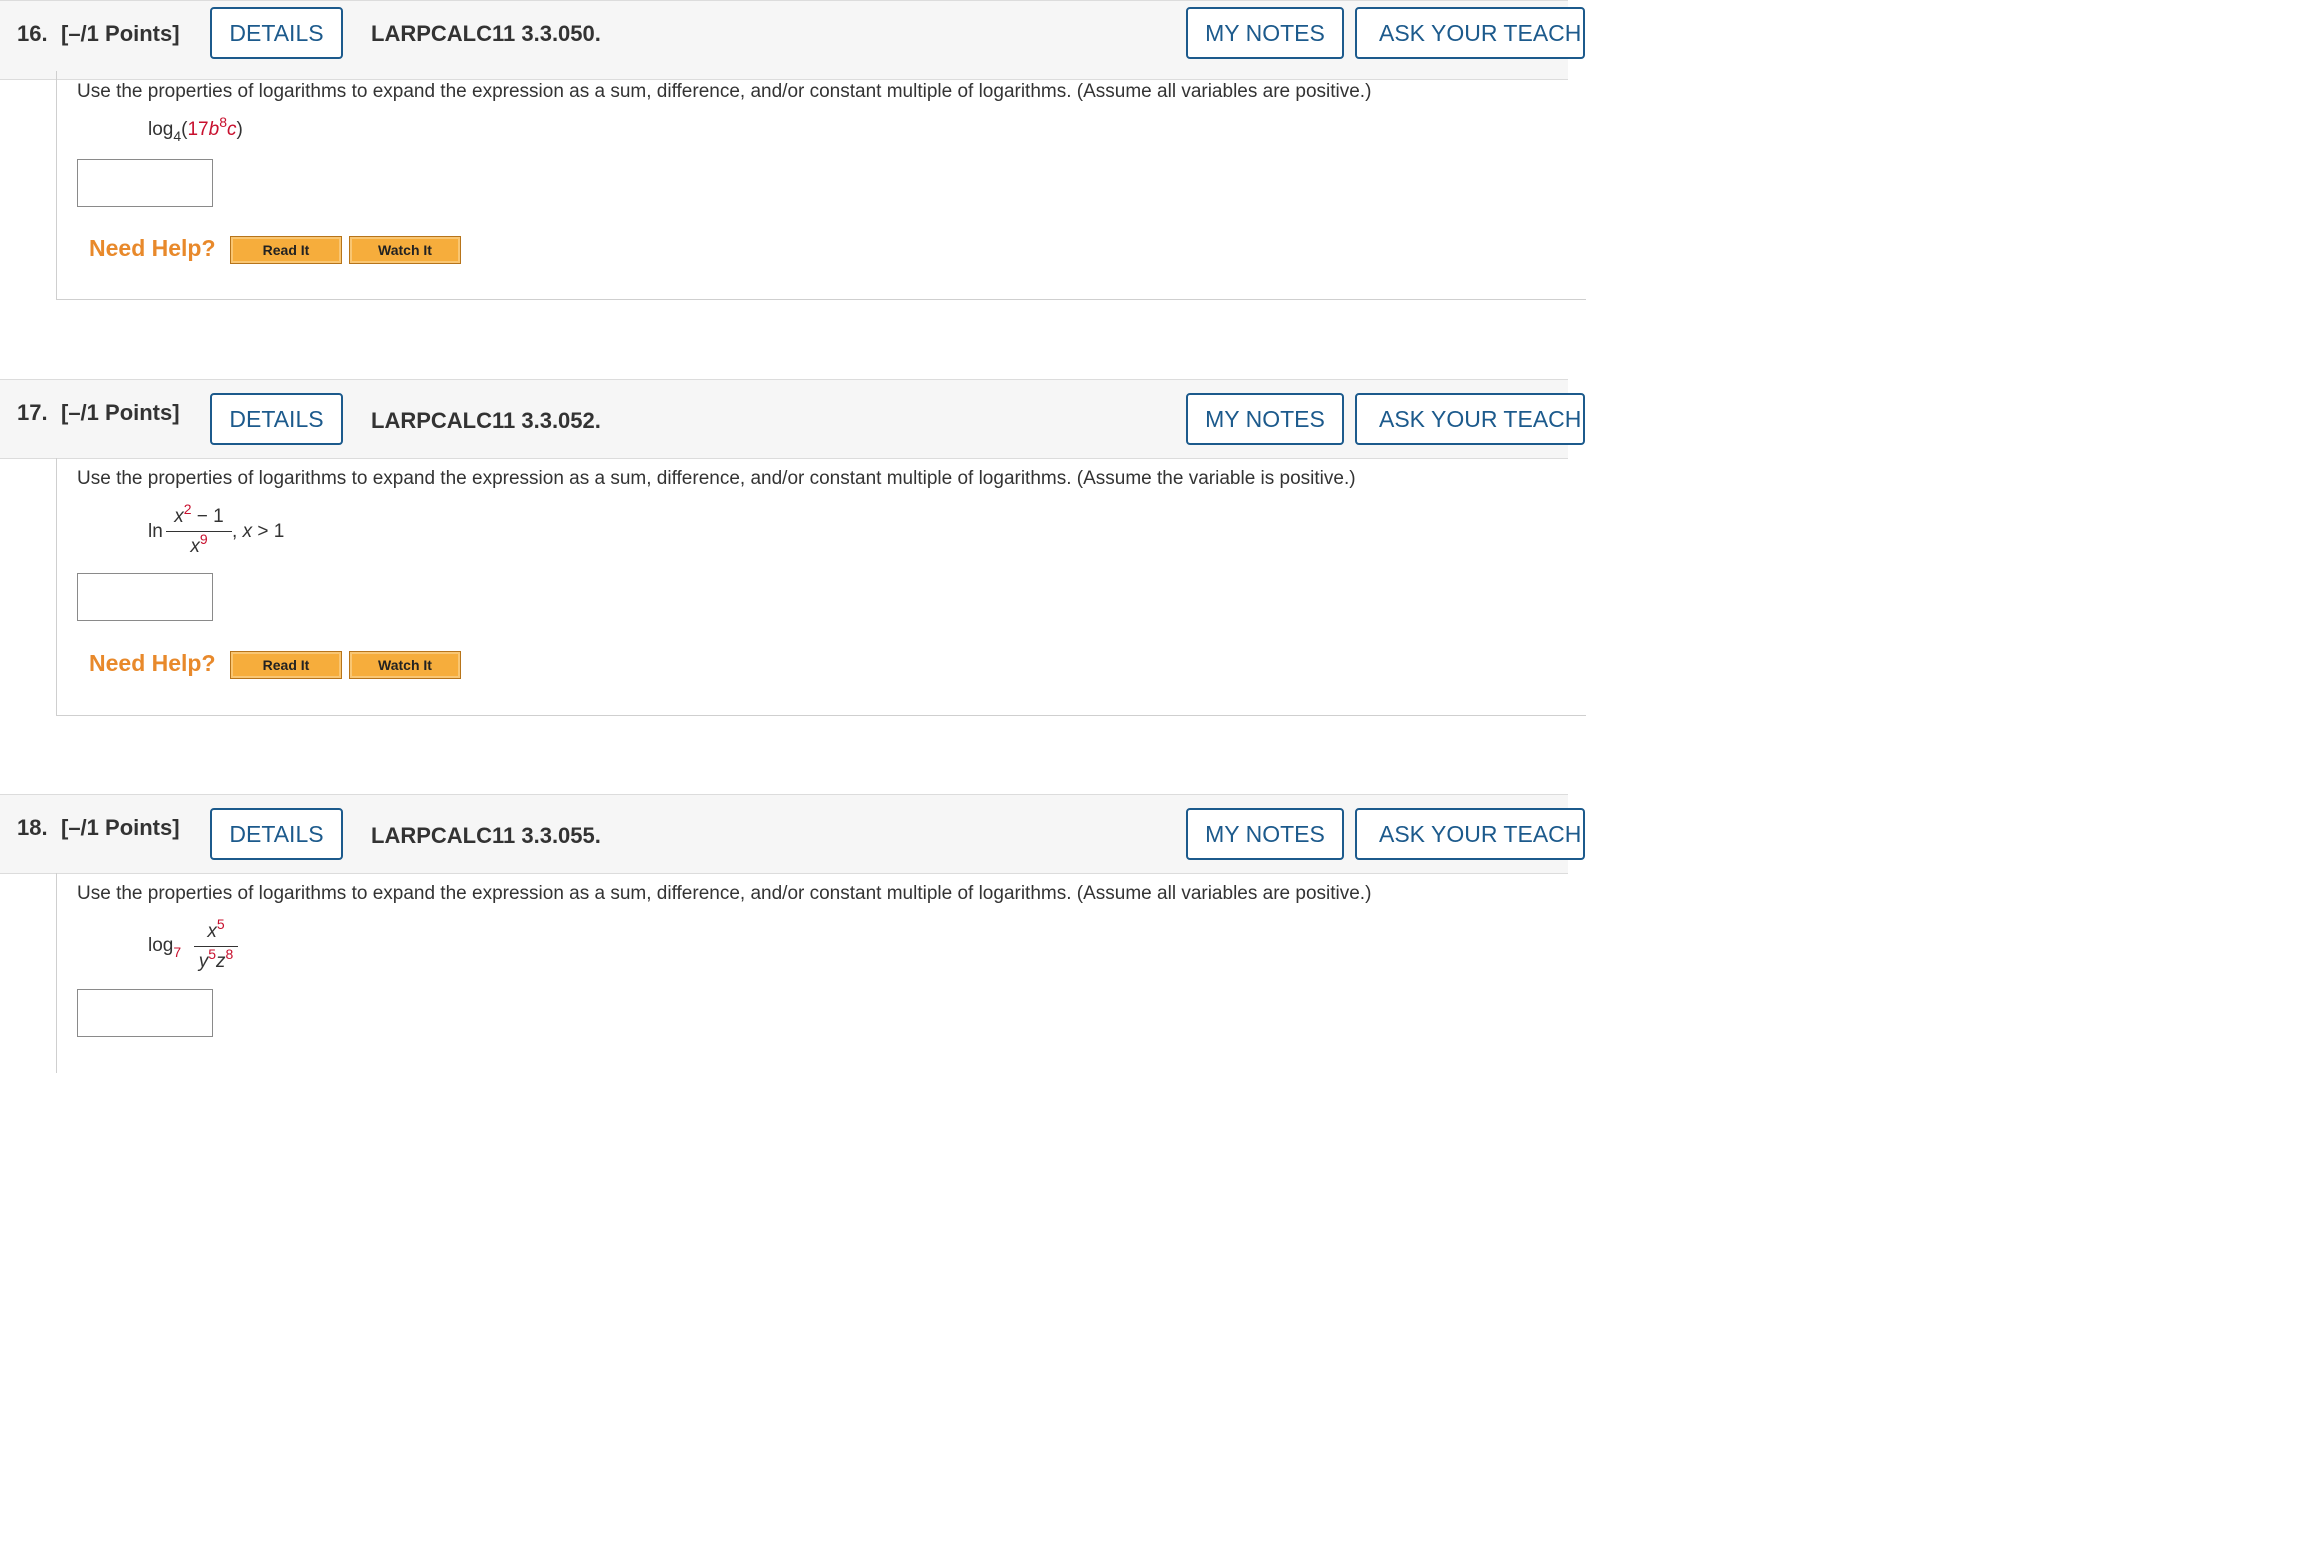 This screenshot has width=2302, height=1548. What do you see at coordinates (203, 961) in the screenshot?
I see `denominator-variable-y: y` at bounding box center [203, 961].